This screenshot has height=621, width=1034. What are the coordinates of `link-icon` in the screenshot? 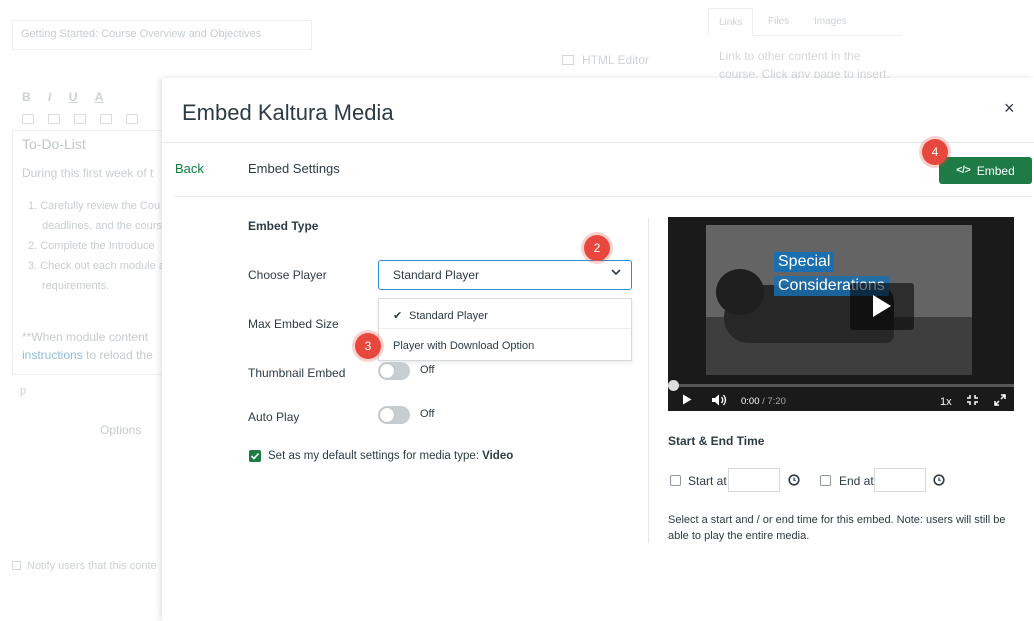 It's located at (80, 119).